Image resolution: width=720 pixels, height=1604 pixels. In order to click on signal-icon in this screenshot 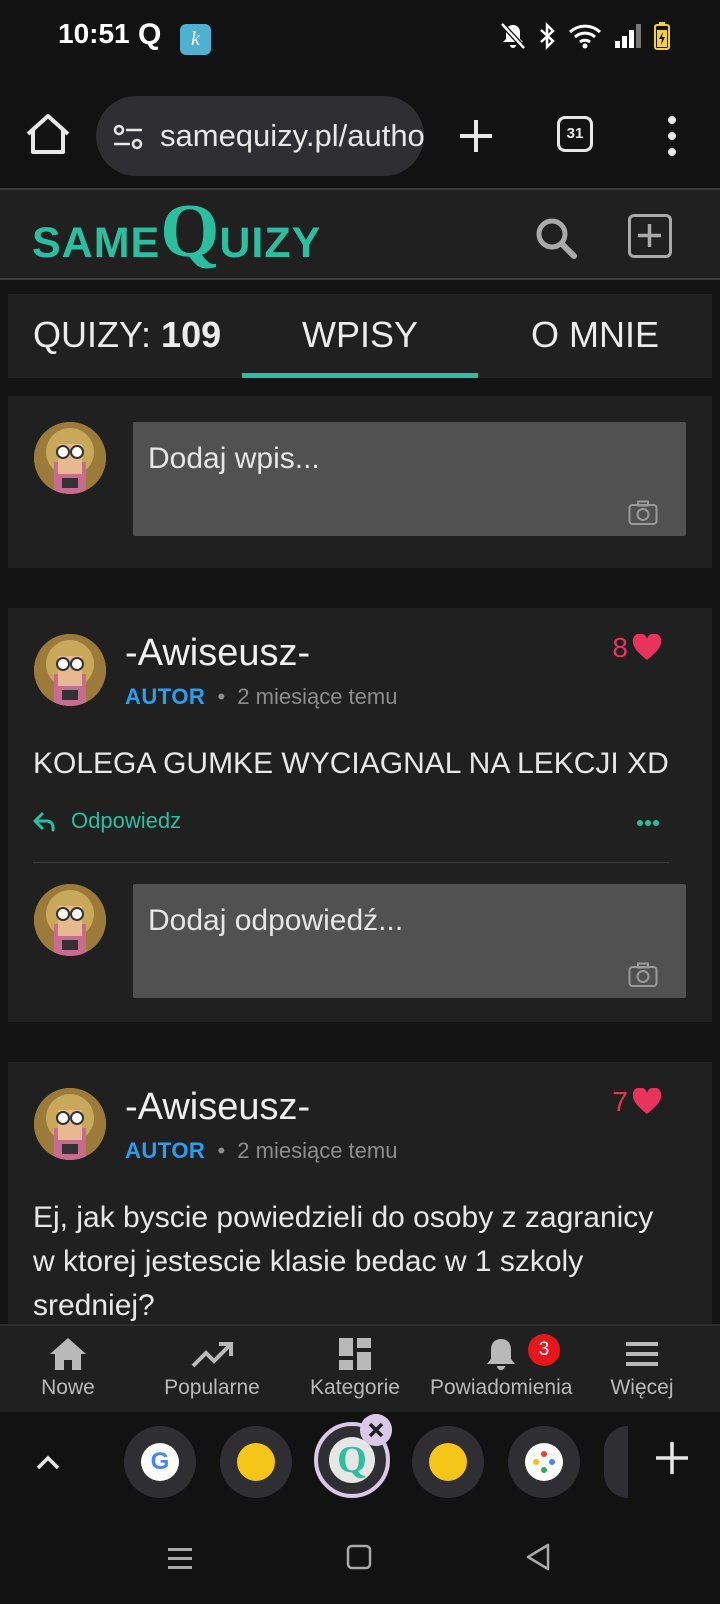, I will do `click(628, 36)`.